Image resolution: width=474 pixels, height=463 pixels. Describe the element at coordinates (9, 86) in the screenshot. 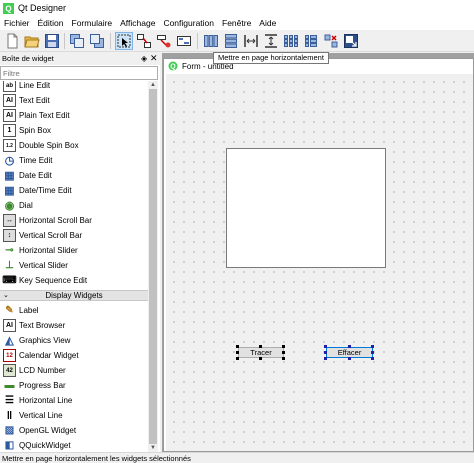

I see `line-edit-icon: ab` at that location.